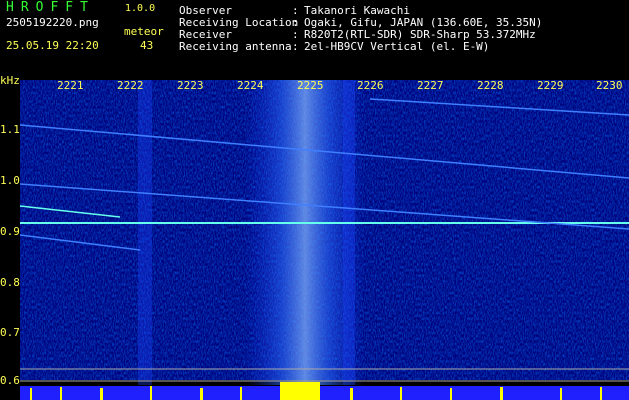 This screenshot has width=629, height=400. I want to click on x-tick-label: 2225, so click(310, 85).